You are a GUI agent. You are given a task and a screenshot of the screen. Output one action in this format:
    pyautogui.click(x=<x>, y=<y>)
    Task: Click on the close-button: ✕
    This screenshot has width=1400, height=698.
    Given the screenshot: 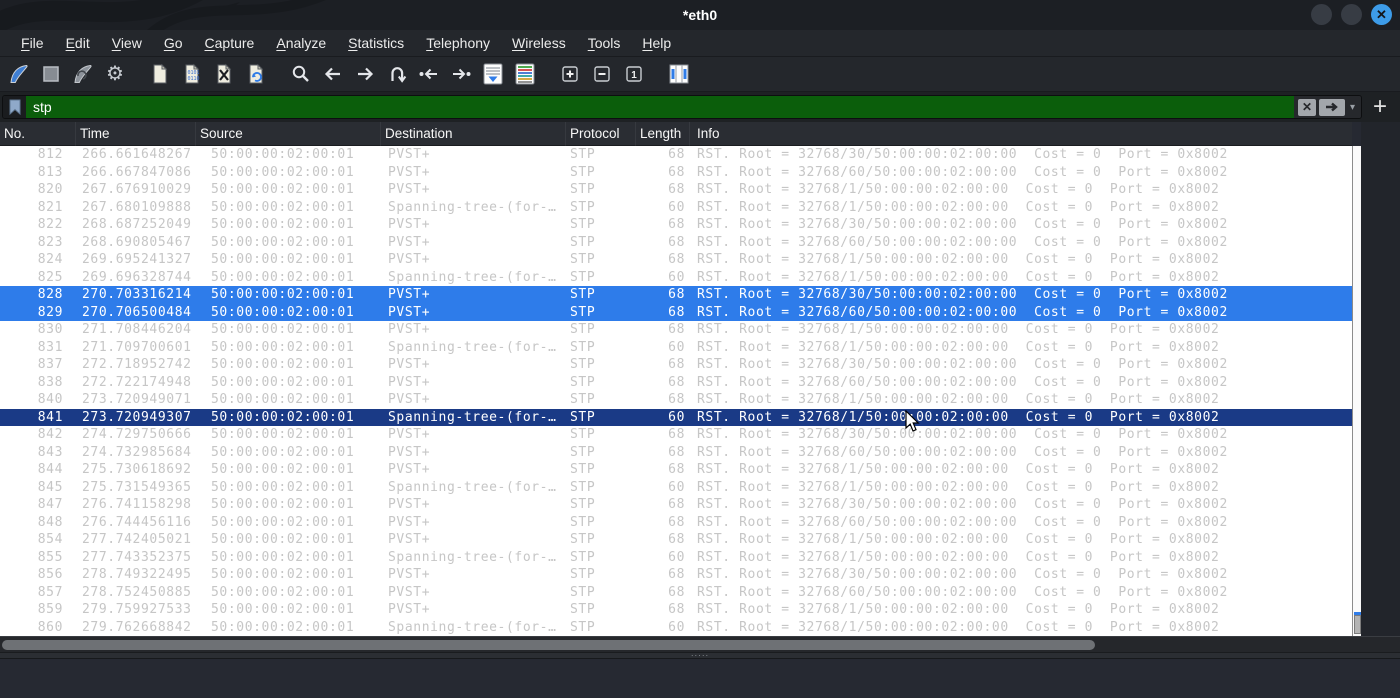 What is the action you would take?
    pyautogui.click(x=1381, y=14)
    